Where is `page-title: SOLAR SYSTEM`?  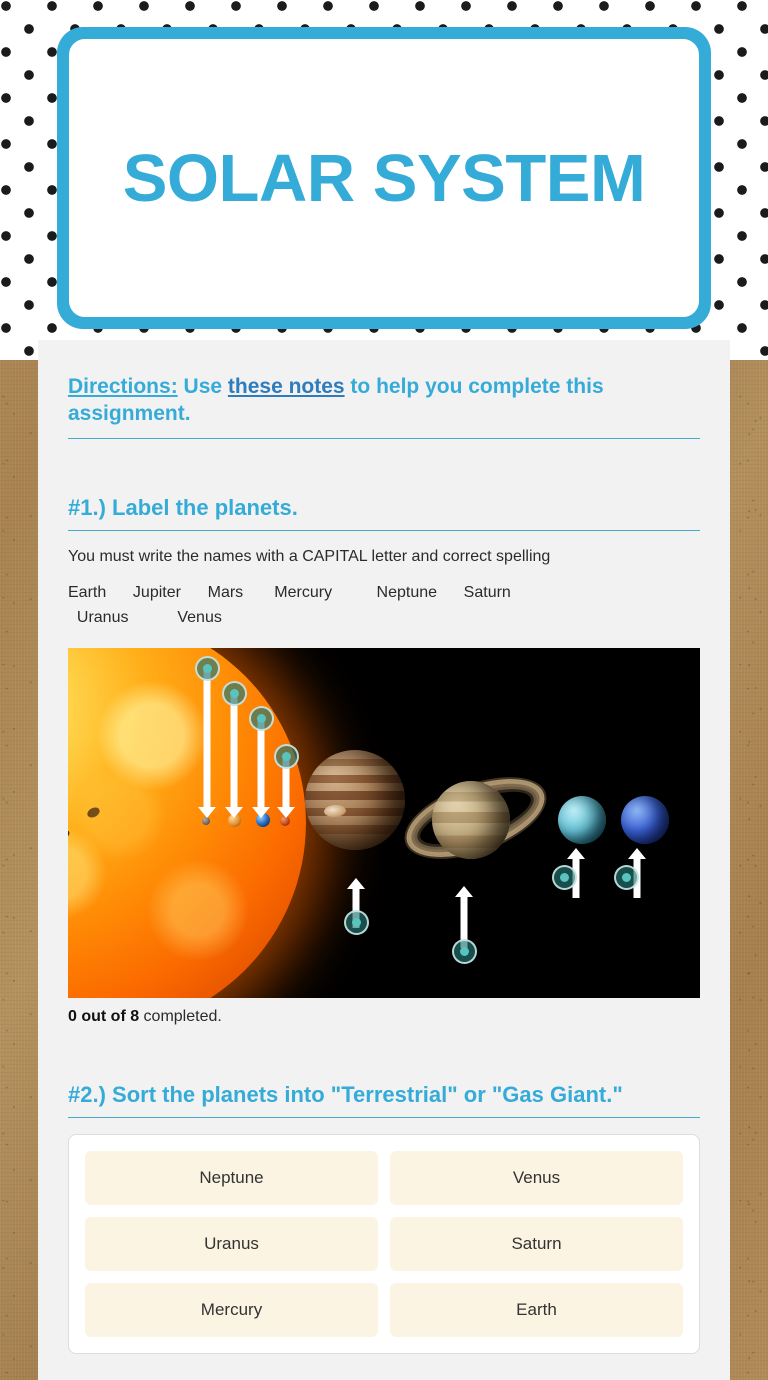
page-title: SOLAR SYSTEM is located at coordinates (384, 178).